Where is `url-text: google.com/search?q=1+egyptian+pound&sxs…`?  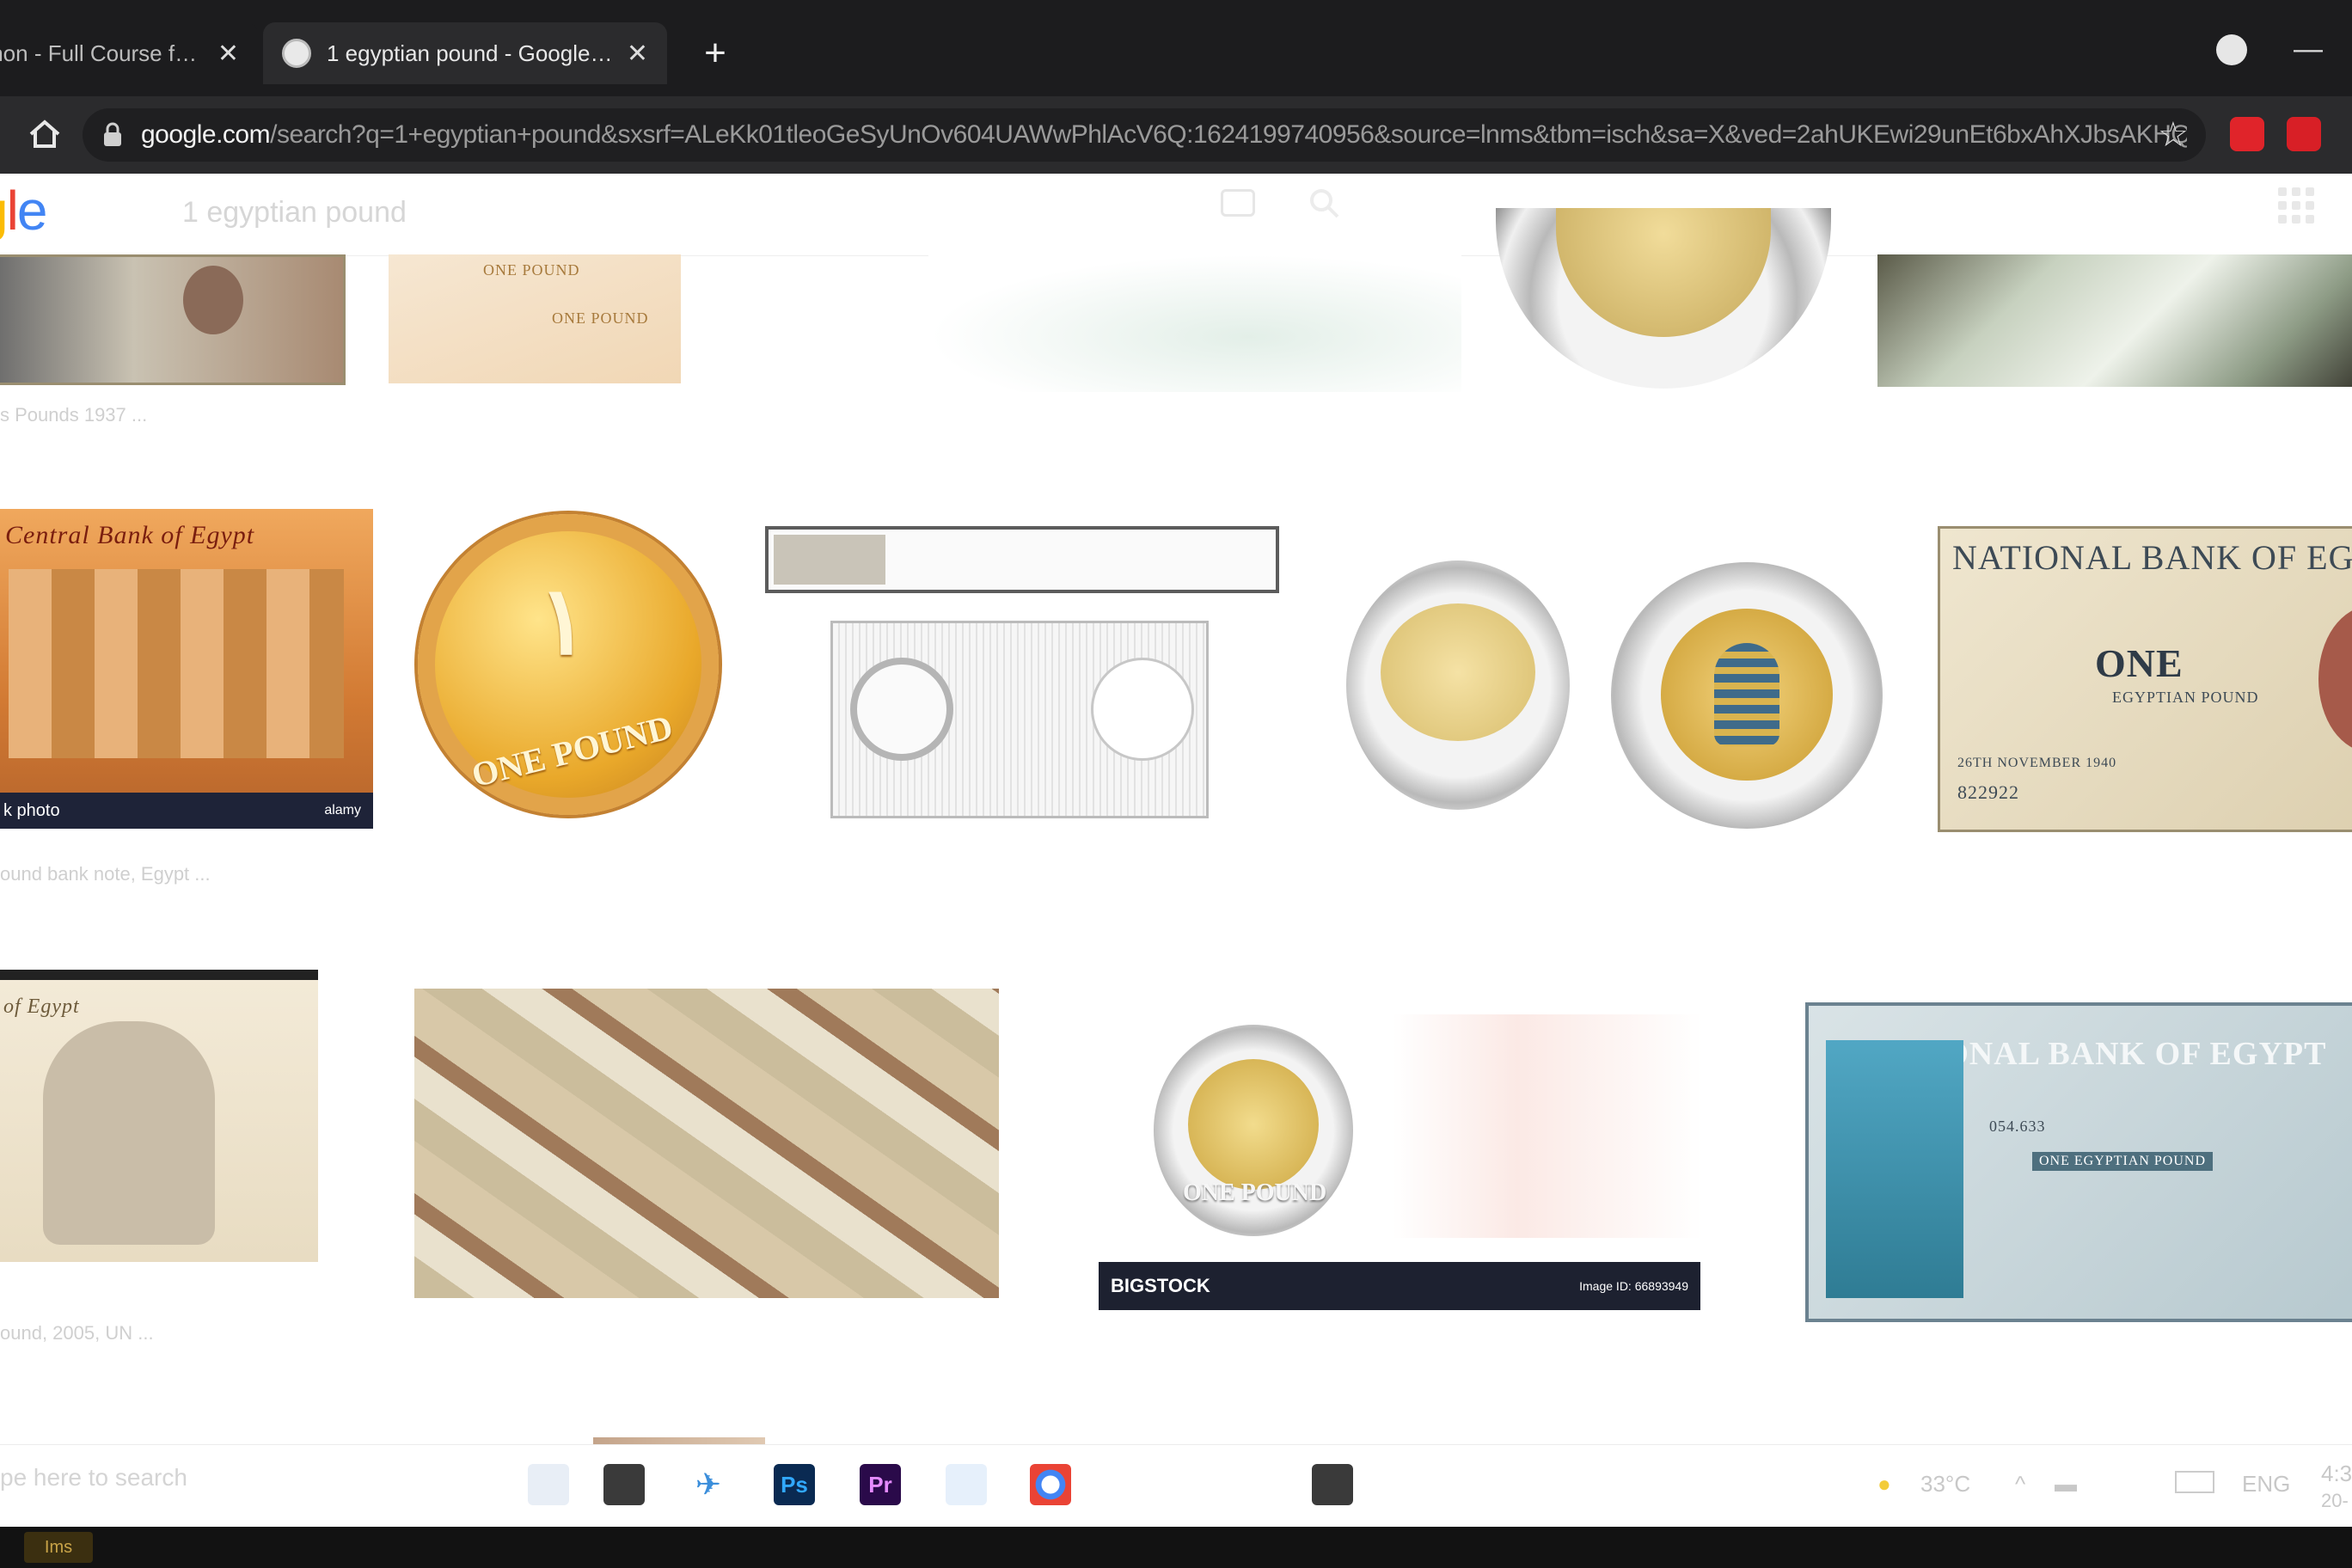
url-text: google.com/search?q=1+egyptian+pound&sxs… is located at coordinates (1164, 135).